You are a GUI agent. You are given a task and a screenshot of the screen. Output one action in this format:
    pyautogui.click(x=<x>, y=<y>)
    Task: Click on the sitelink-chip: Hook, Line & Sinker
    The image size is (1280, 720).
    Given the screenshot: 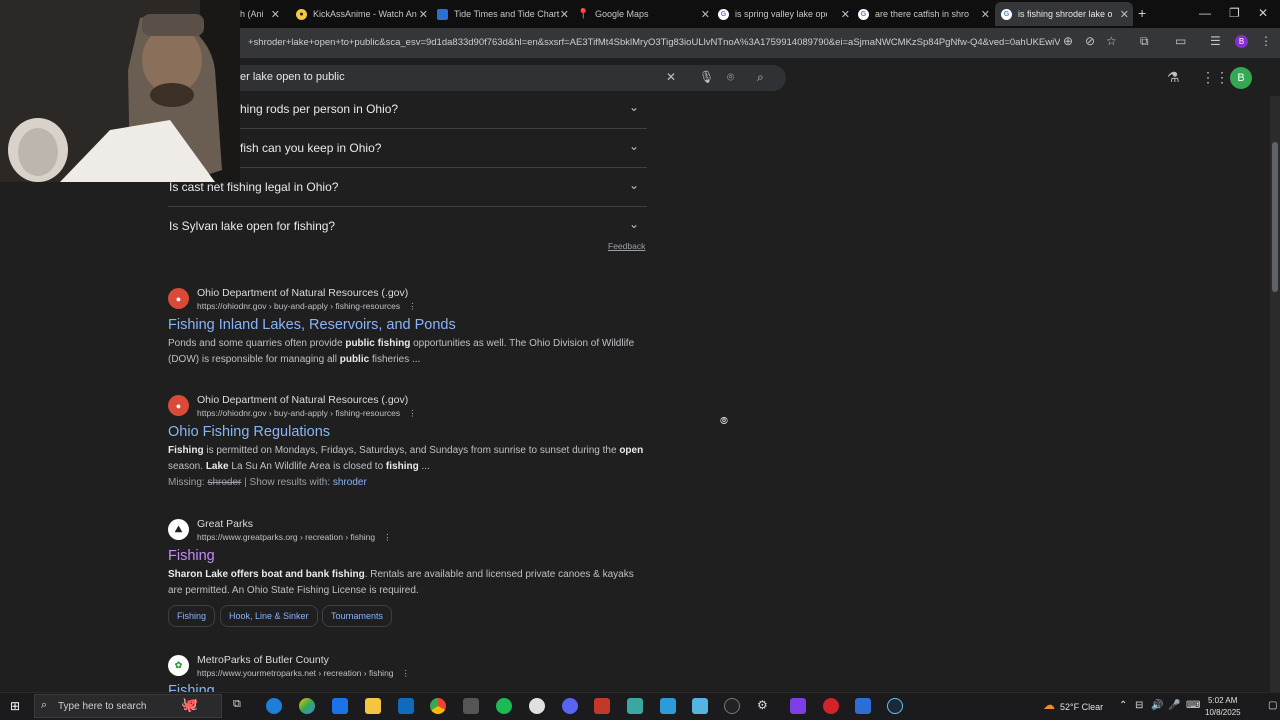 What is the action you would take?
    pyautogui.click(x=269, y=616)
    